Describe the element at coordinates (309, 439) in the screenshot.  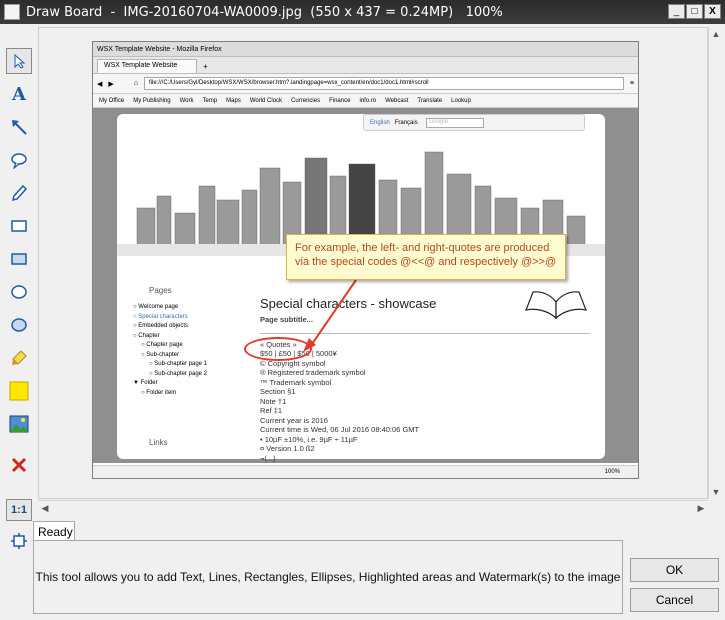
I see `content-line: • 10µF ±10%, i.e. 9µF ÷ 11µF` at that location.